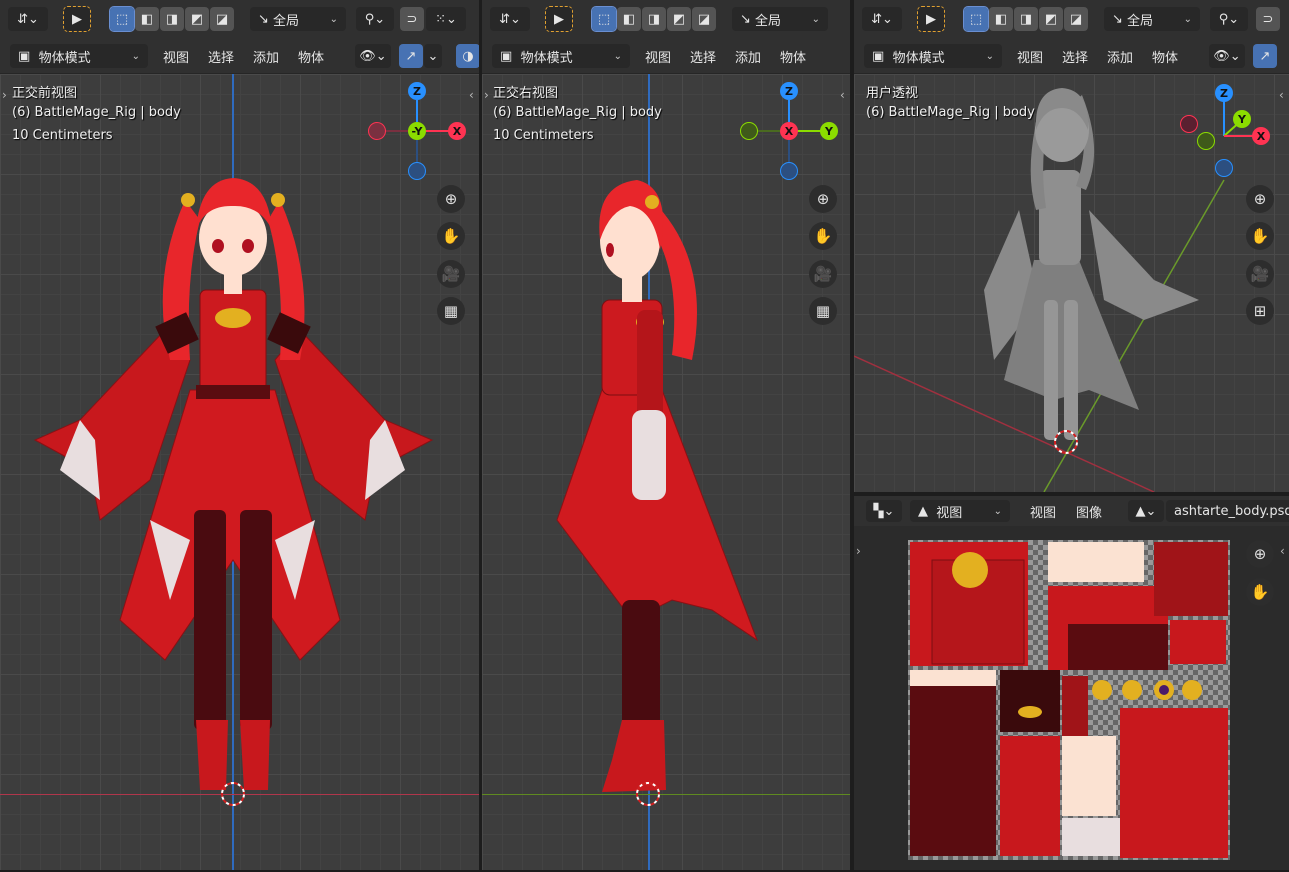 The width and height of the screenshot is (1289, 872). Describe the element at coordinates (997, 511) in the screenshot. I see `chevron-down-icon: ⌄` at that location.